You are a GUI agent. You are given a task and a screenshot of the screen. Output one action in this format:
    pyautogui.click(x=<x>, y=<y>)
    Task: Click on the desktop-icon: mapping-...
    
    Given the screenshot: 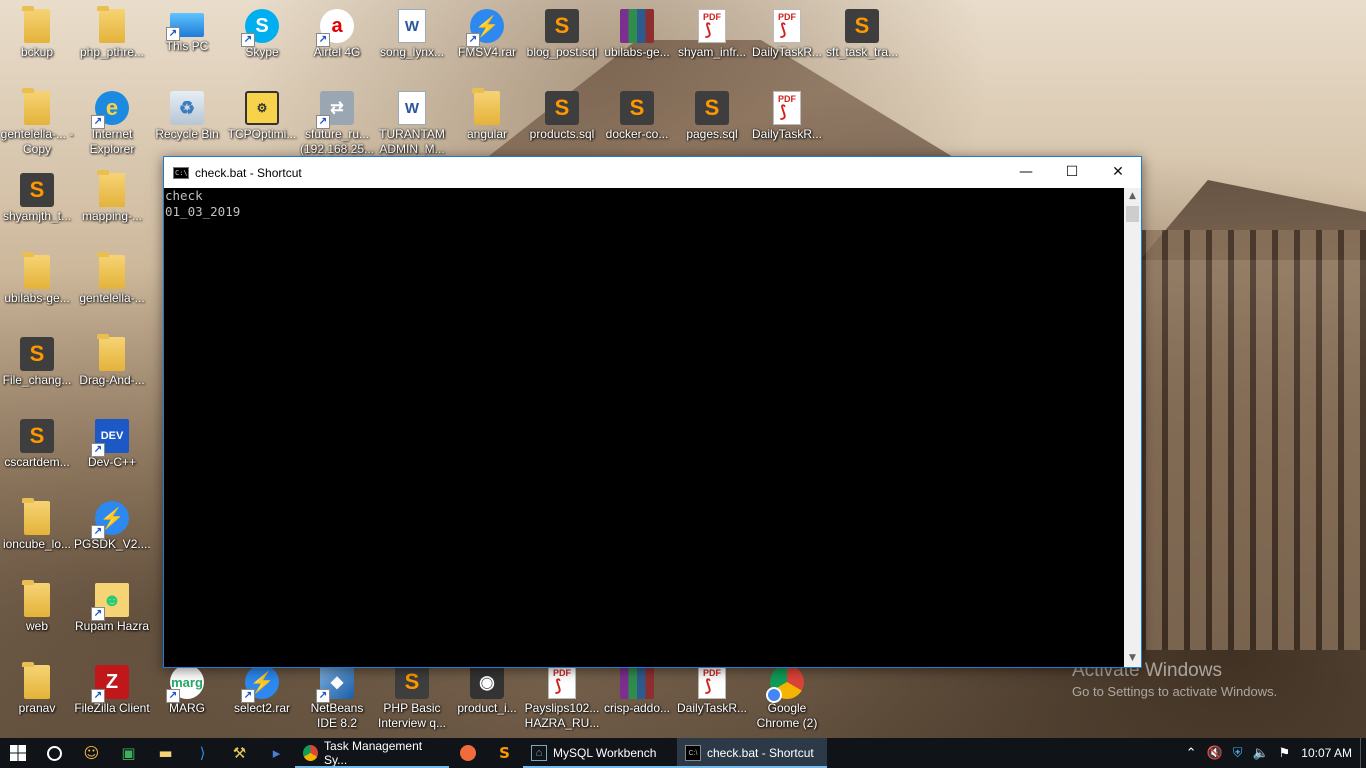 What is the action you would take?
    pyautogui.click(x=112, y=209)
    